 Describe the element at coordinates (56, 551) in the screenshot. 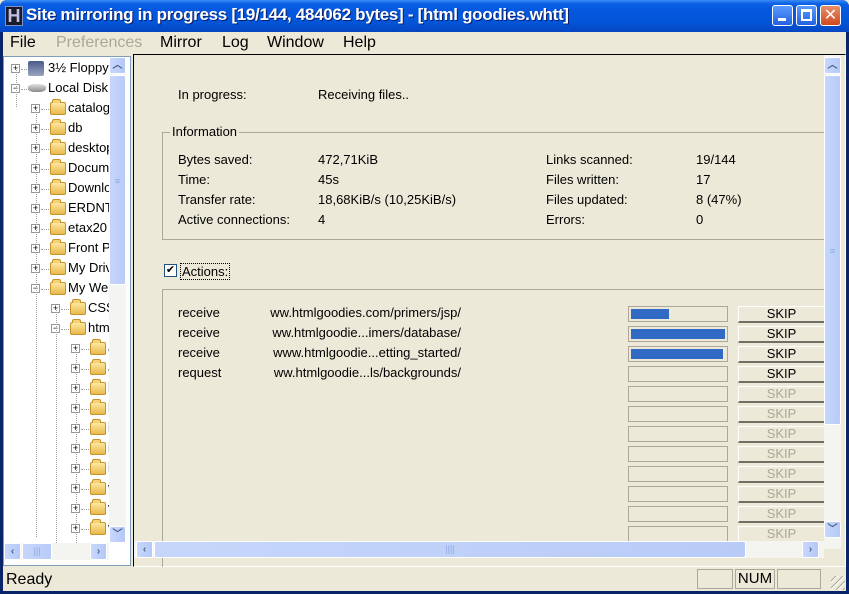

I see `tree-horizontal-scrollbar: ‹ ||| ›` at that location.